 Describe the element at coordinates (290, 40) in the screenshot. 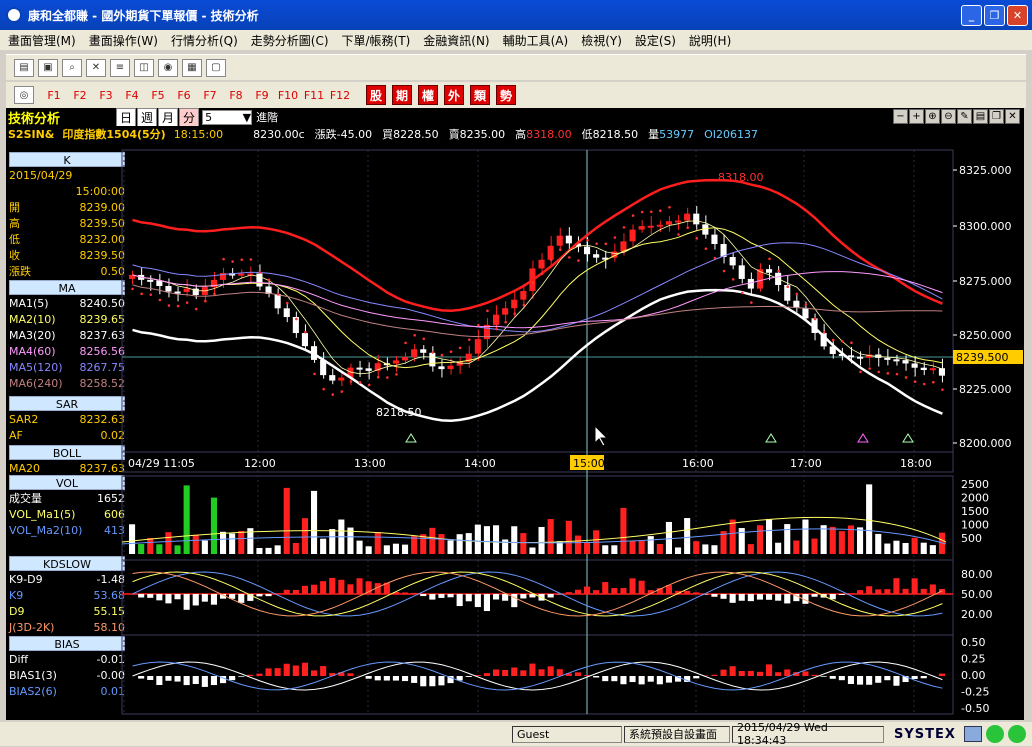

I see `menu-item: 走勢分析圖(C)` at that location.